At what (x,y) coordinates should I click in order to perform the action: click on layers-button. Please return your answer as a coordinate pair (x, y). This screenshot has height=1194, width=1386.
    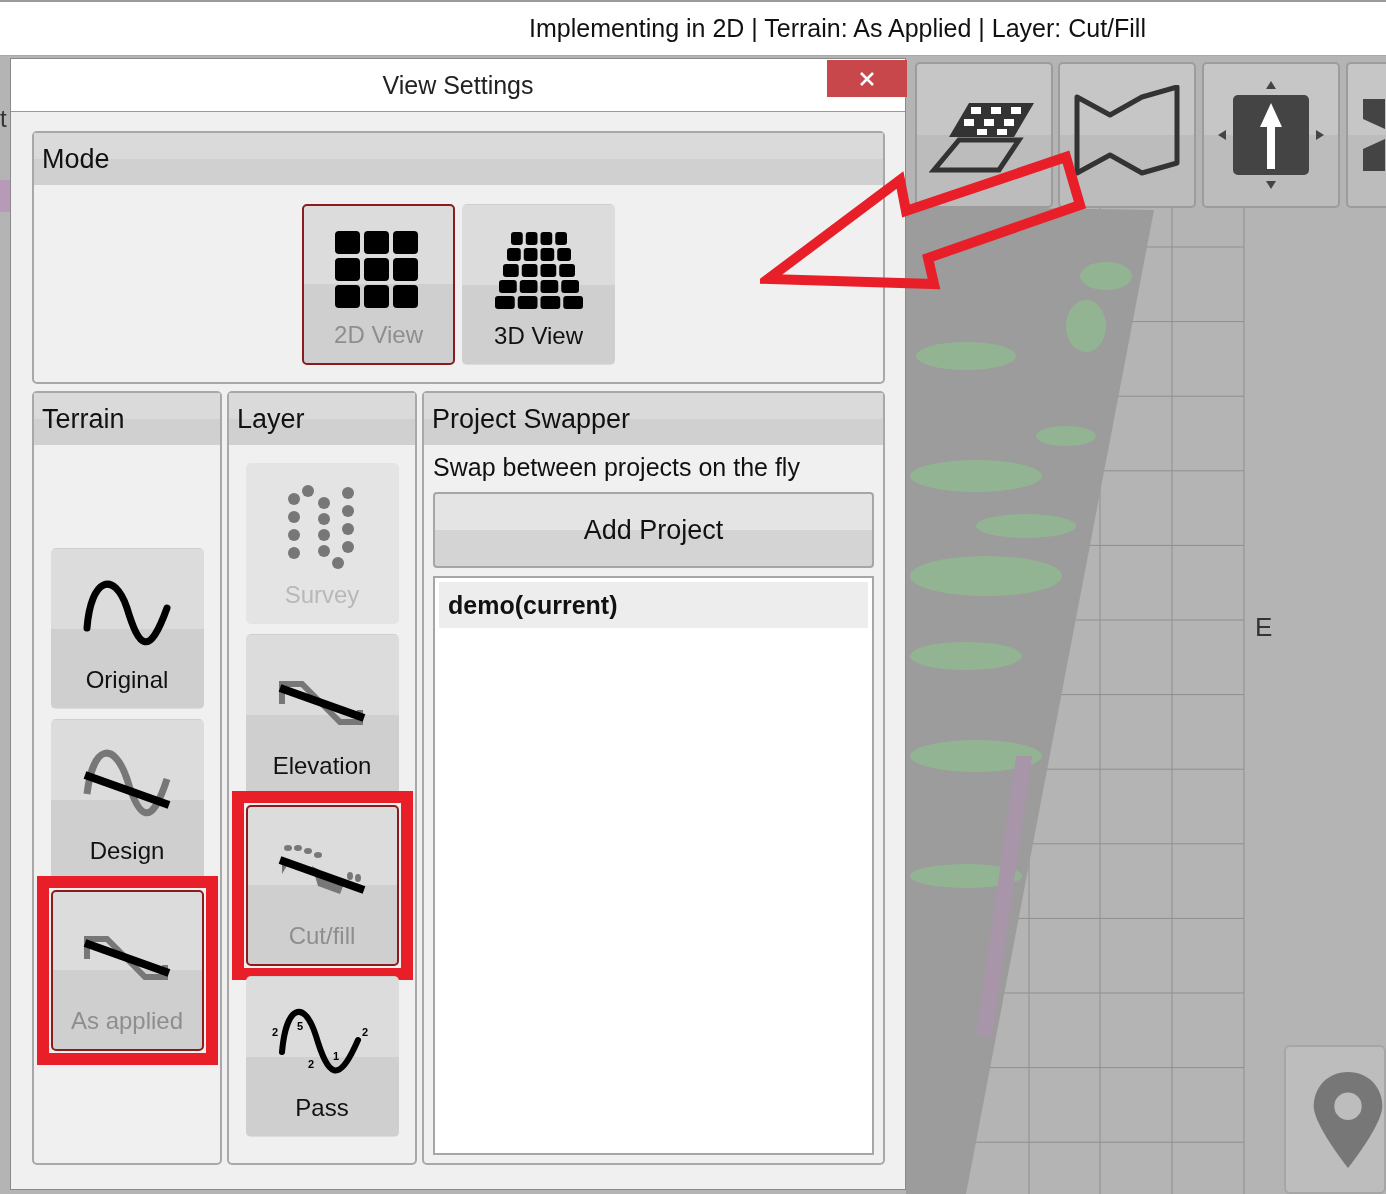
    Looking at the image, I should click on (984, 135).